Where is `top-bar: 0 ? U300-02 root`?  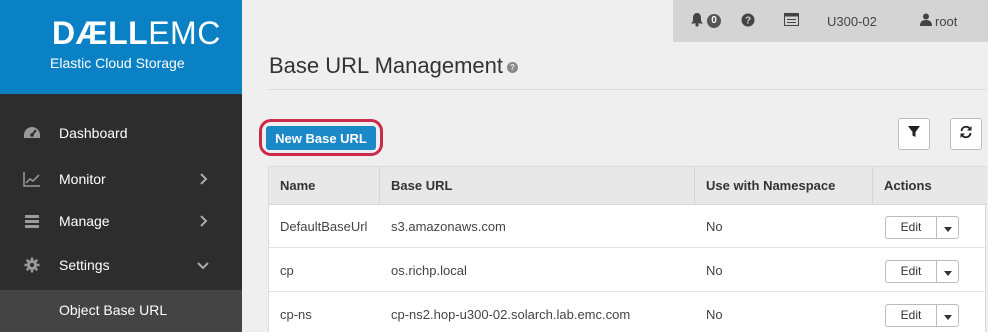 top-bar: 0 ? U300-02 root is located at coordinates (830, 21).